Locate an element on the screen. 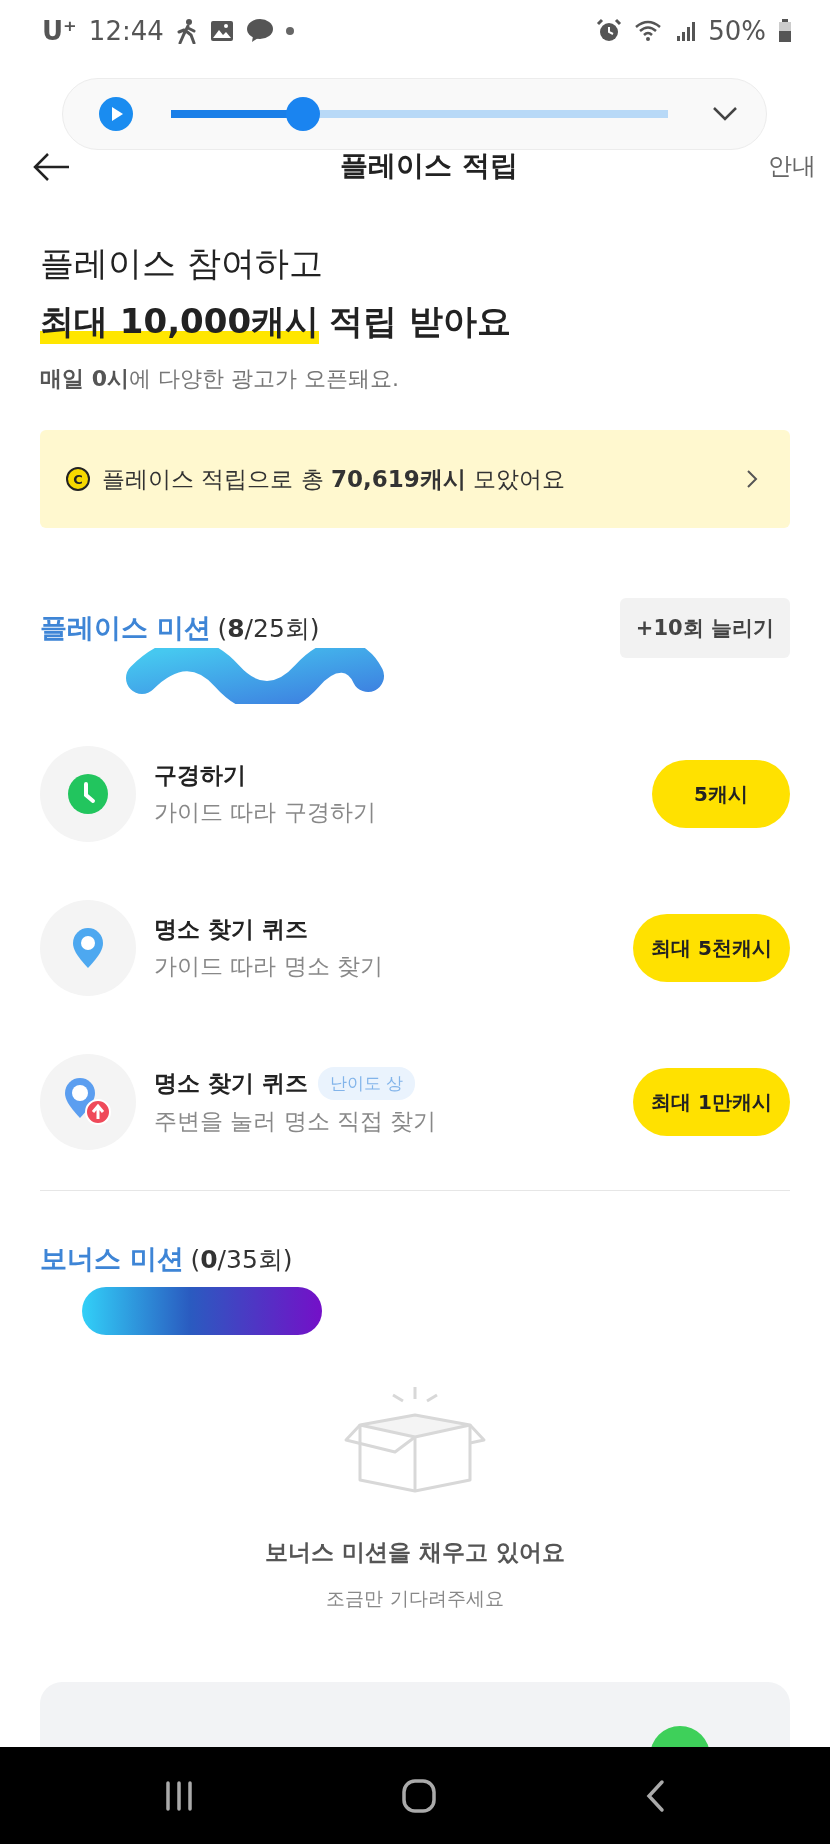 This screenshot has width=830, height=1844. walking-icon is located at coordinates (186, 31).